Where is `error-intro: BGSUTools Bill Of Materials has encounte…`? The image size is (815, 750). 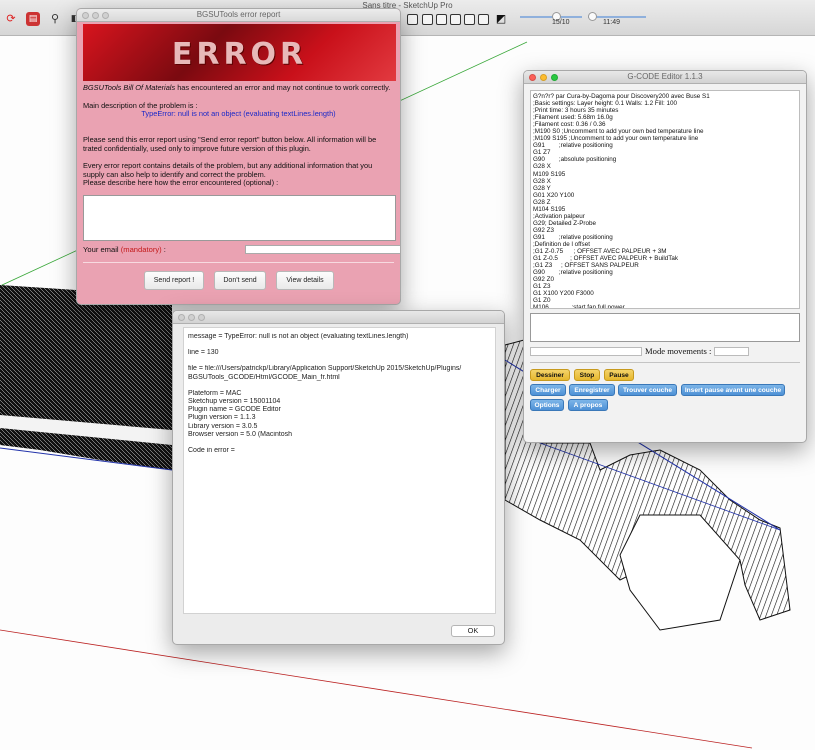 error-intro: BGSUTools Bill Of Materials has encounte… is located at coordinates (238, 88).